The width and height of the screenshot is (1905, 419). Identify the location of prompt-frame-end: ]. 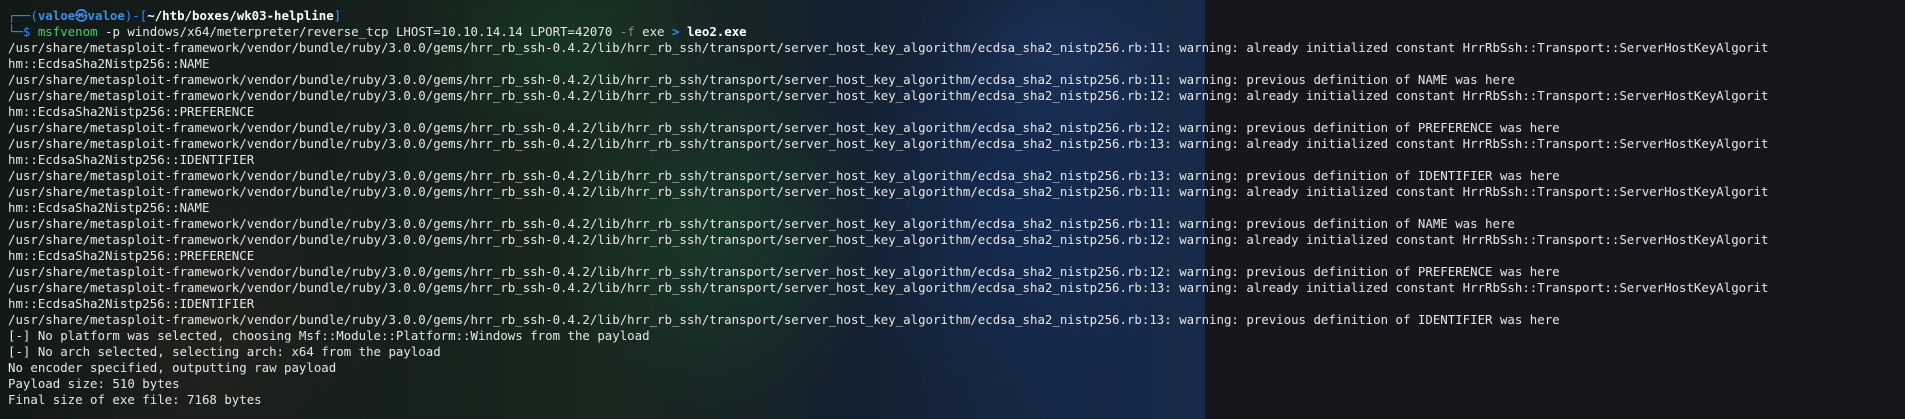
(337, 15).